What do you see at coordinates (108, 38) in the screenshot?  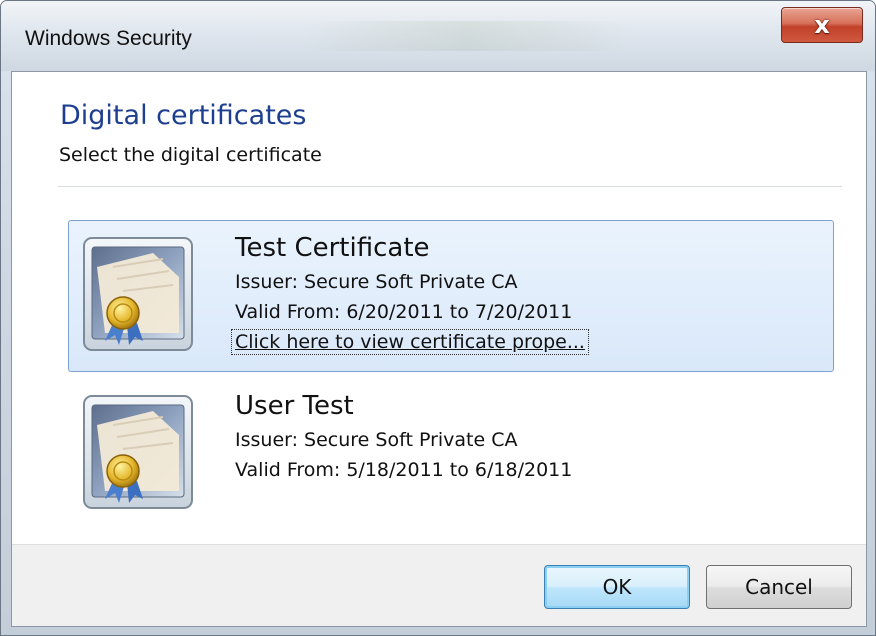 I see `window-title: Windows Security` at bounding box center [108, 38].